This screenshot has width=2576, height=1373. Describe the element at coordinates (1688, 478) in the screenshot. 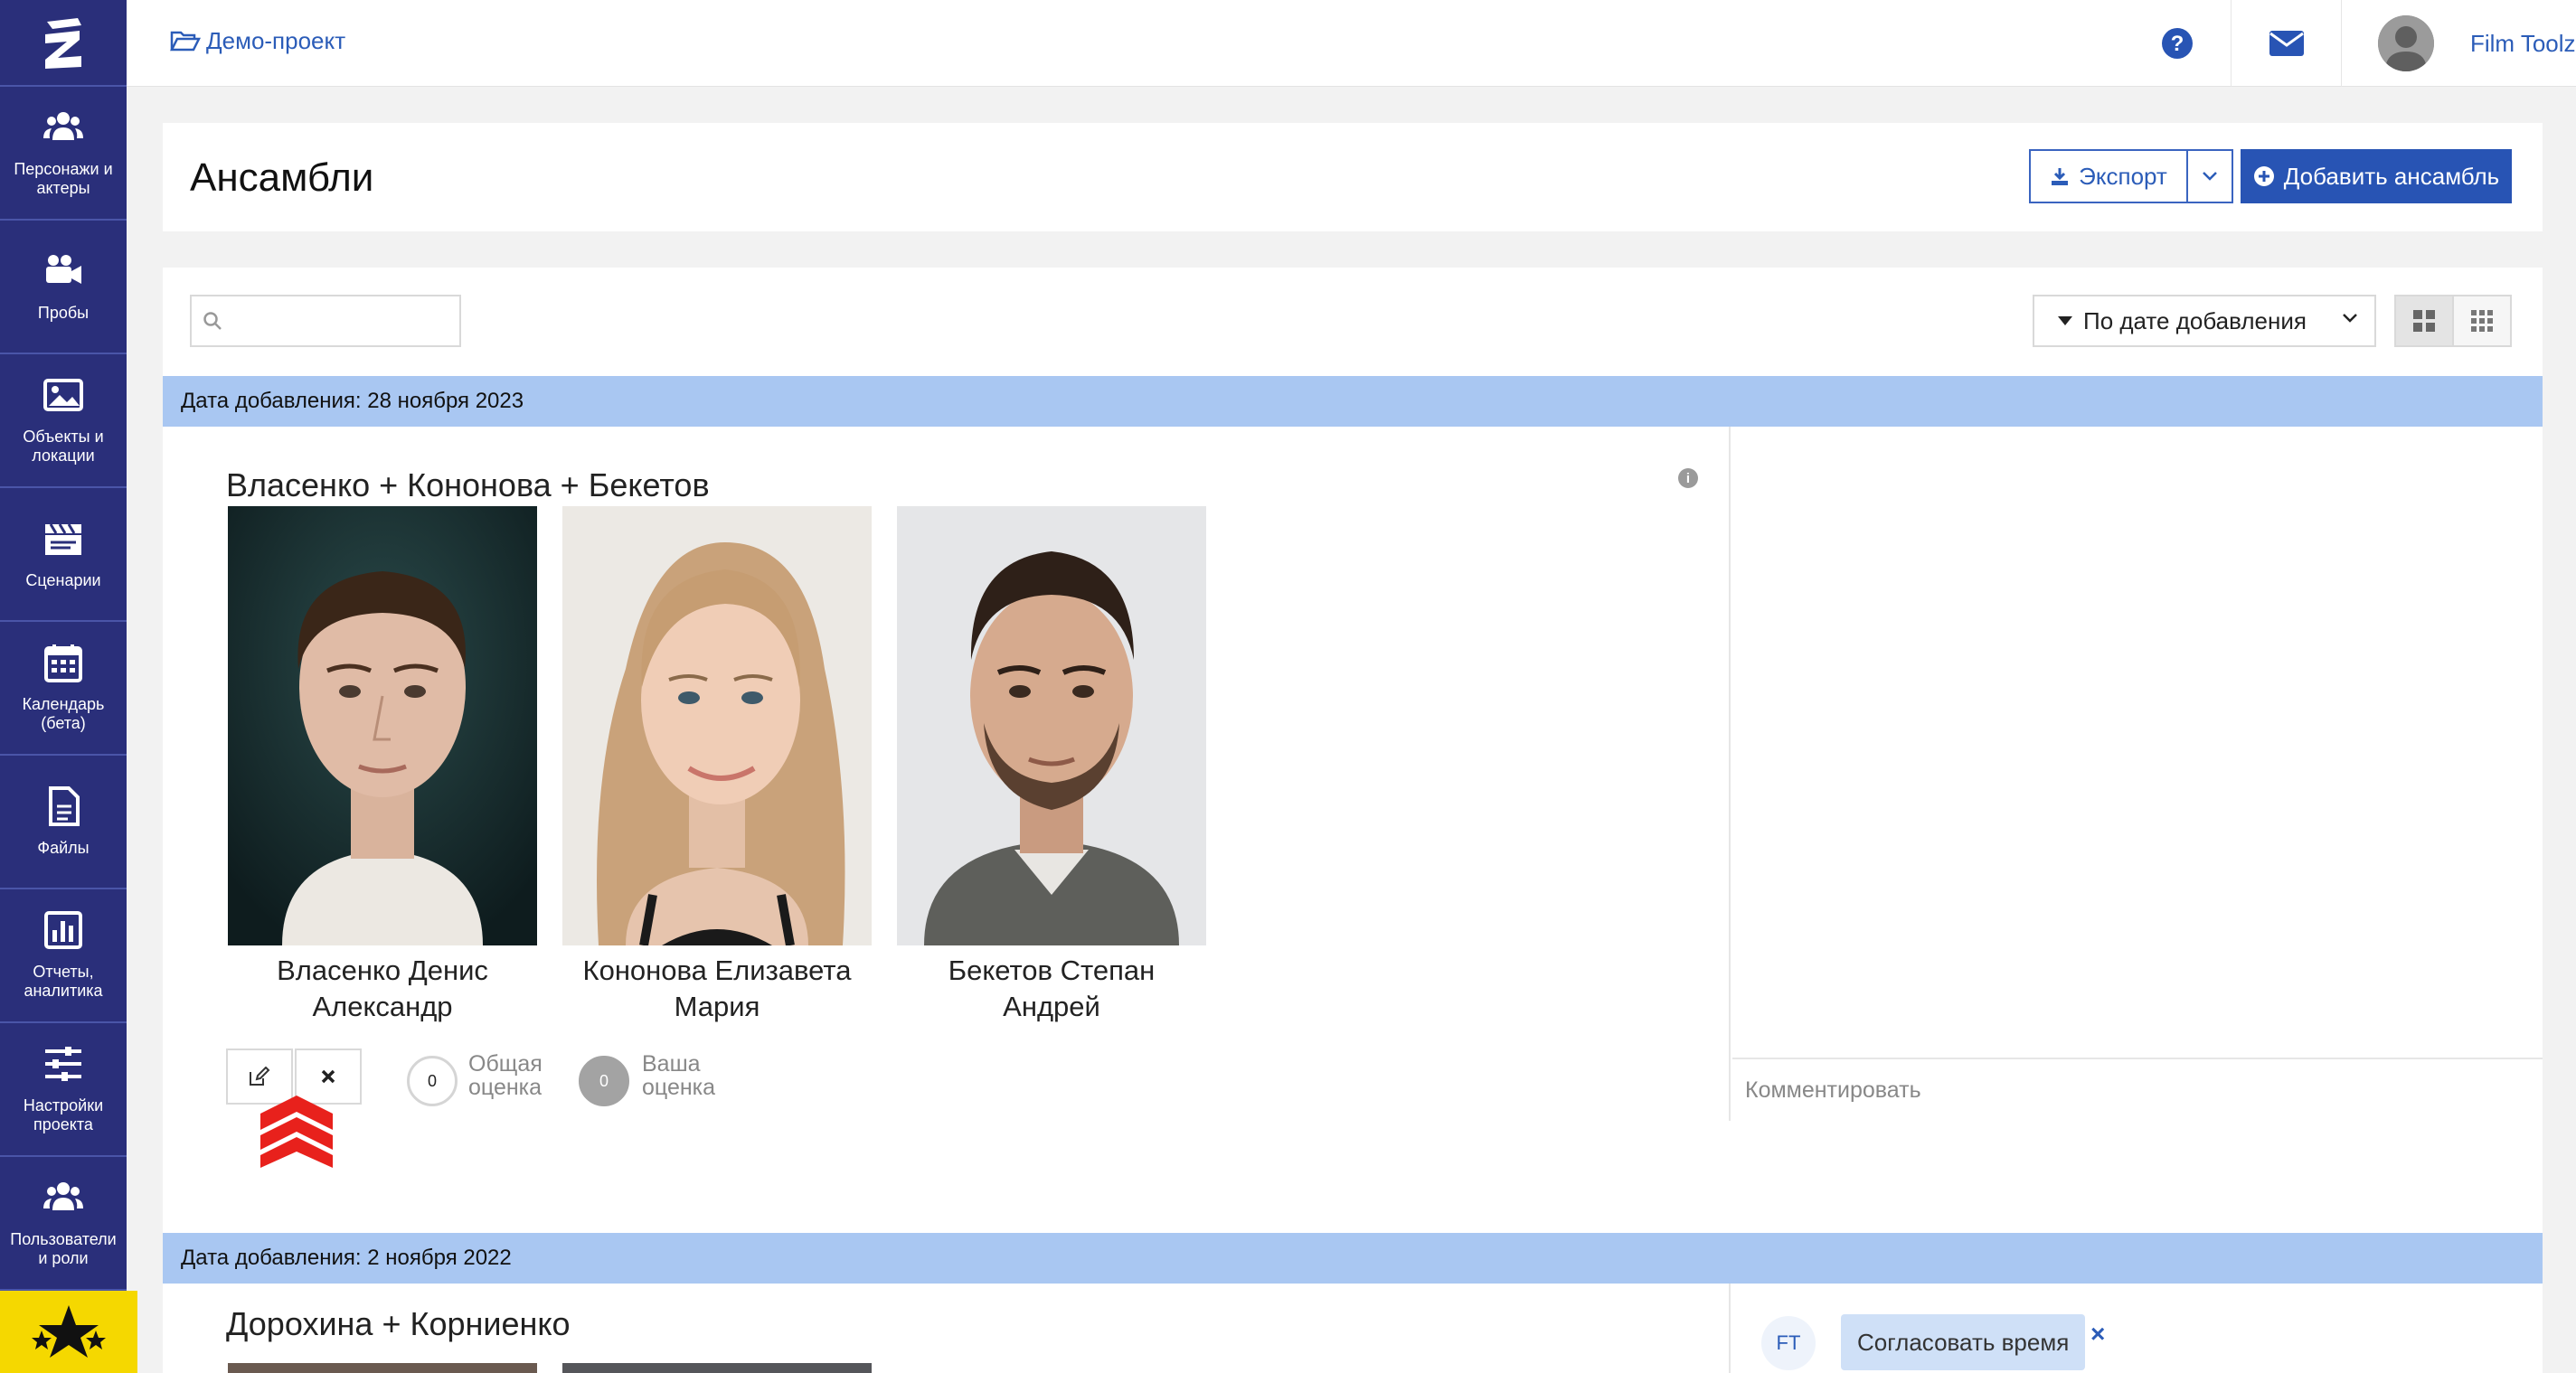

I see `info-icon: i` at that location.